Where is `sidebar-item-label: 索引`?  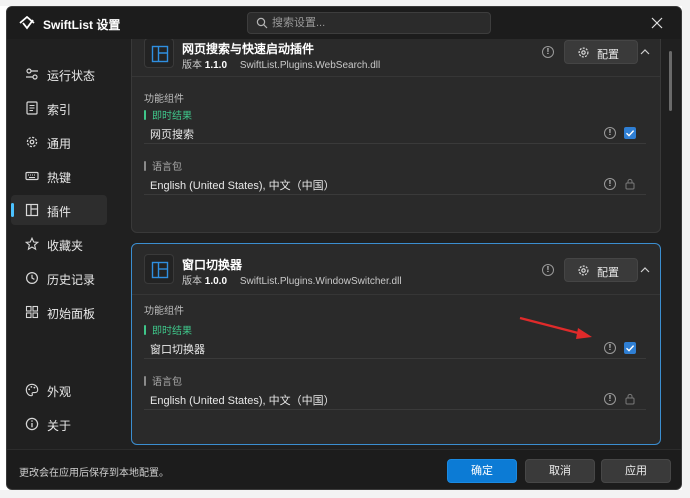 sidebar-item-label: 索引 is located at coordinates (59, 110).